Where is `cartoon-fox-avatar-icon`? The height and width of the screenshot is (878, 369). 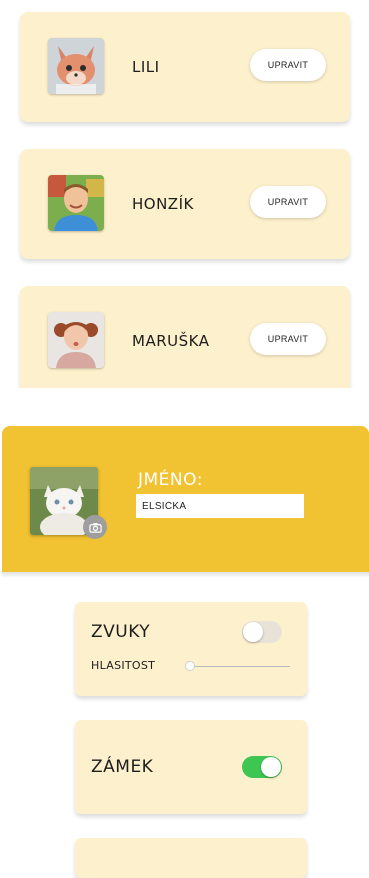 cartoon-fox-avatar-icon is located at coordinates (76, 66).